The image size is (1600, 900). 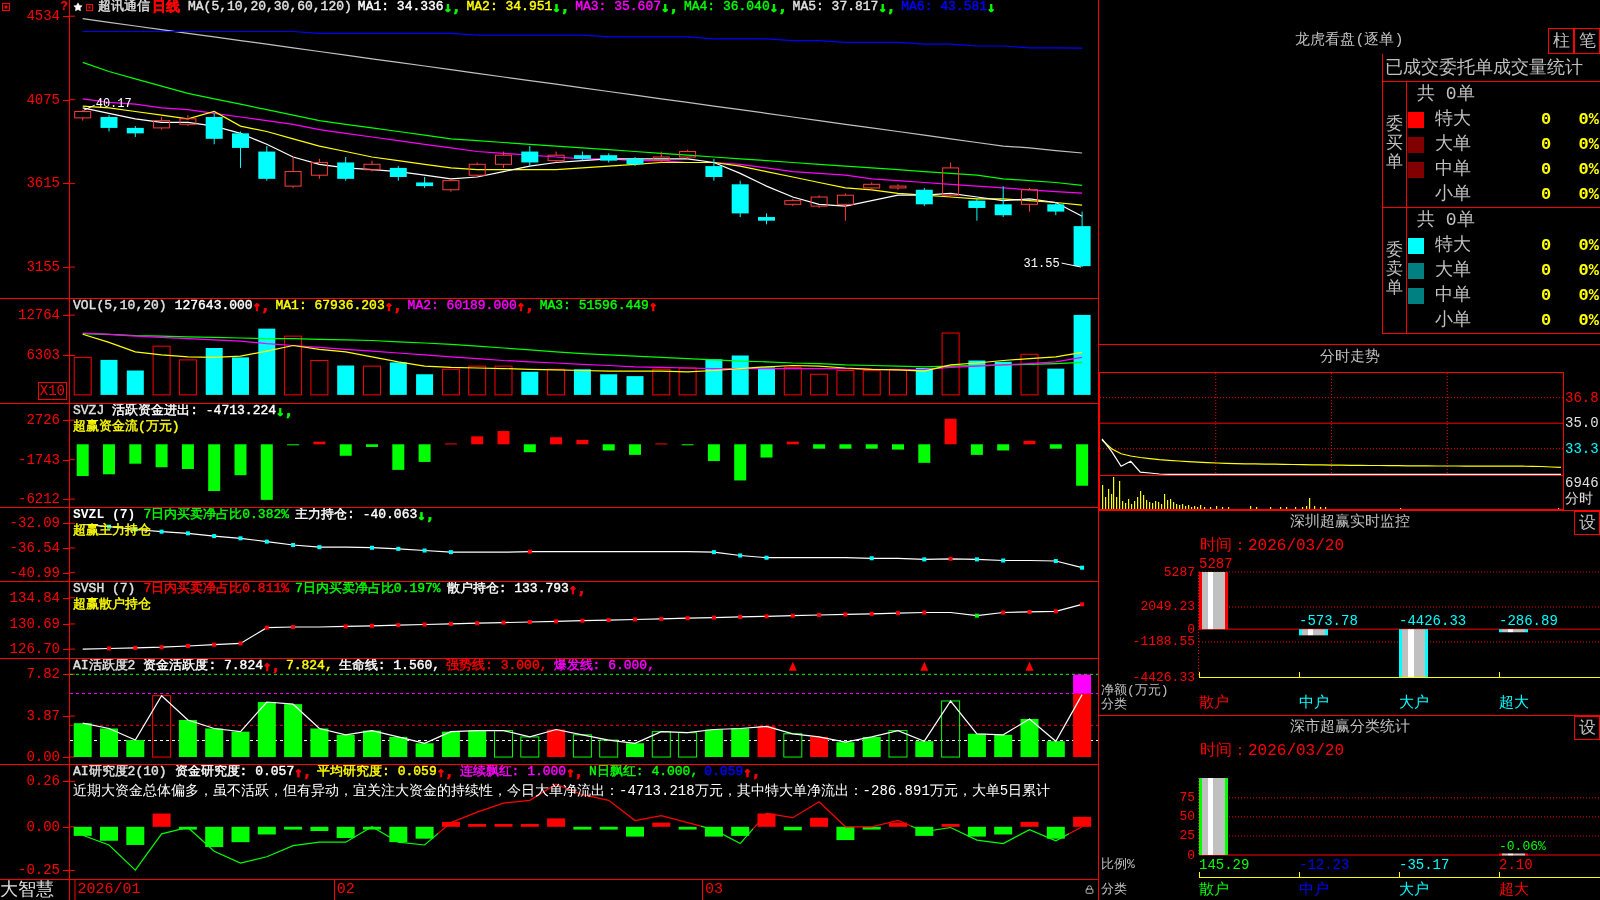 I want to click on trend-arrow: ↑, so click(x=653, y=306).